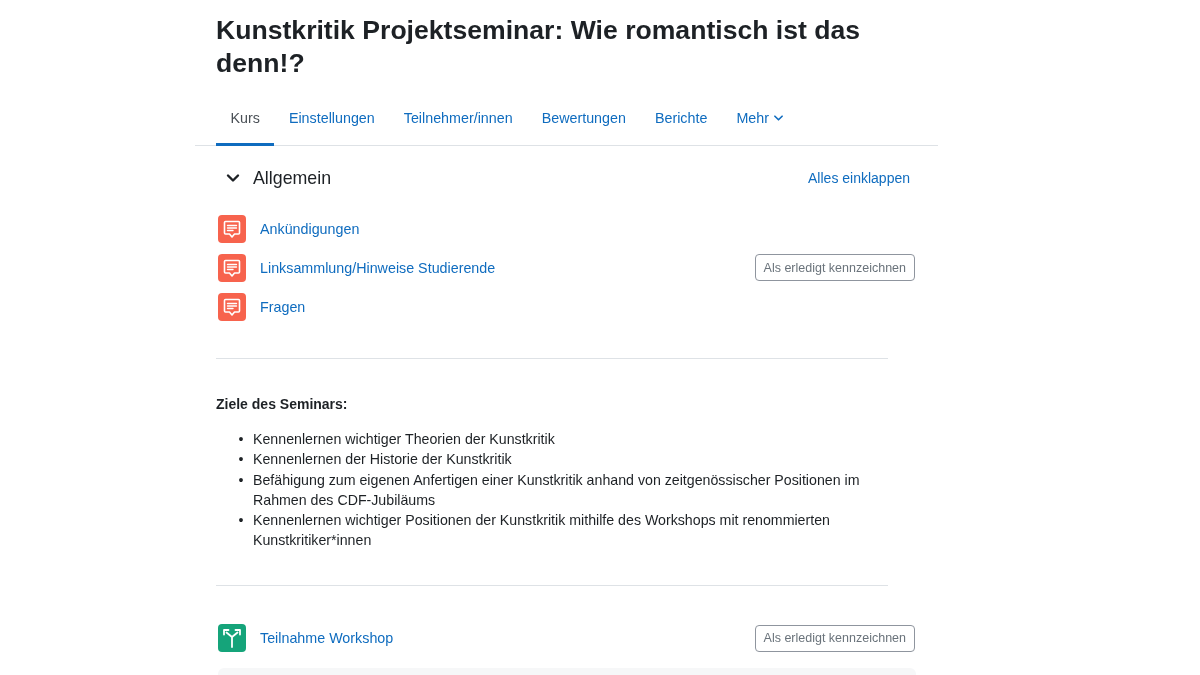  Describe the element at coordinates (282, 404) in the screenshot. I see `summary-heading: Ziele des Seminars:` at that location.